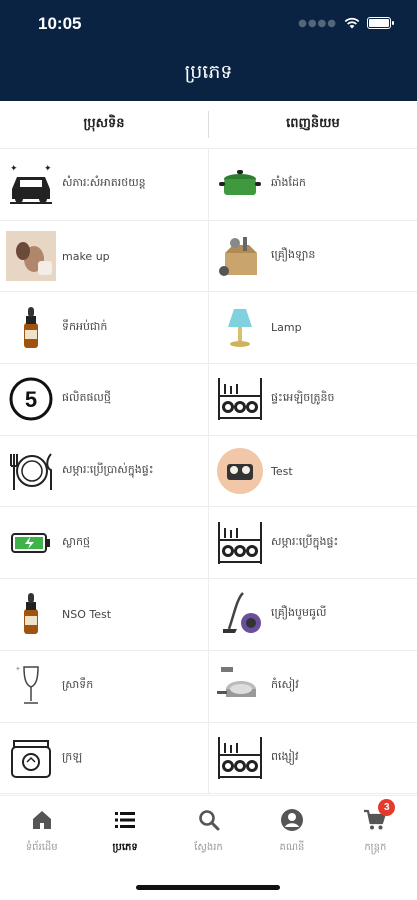 This screenshot has height=900, width=417. What do you see at coordinates (31, 543) in the screenshot?
I see `battery-icon` at bounding box center [31, 543].